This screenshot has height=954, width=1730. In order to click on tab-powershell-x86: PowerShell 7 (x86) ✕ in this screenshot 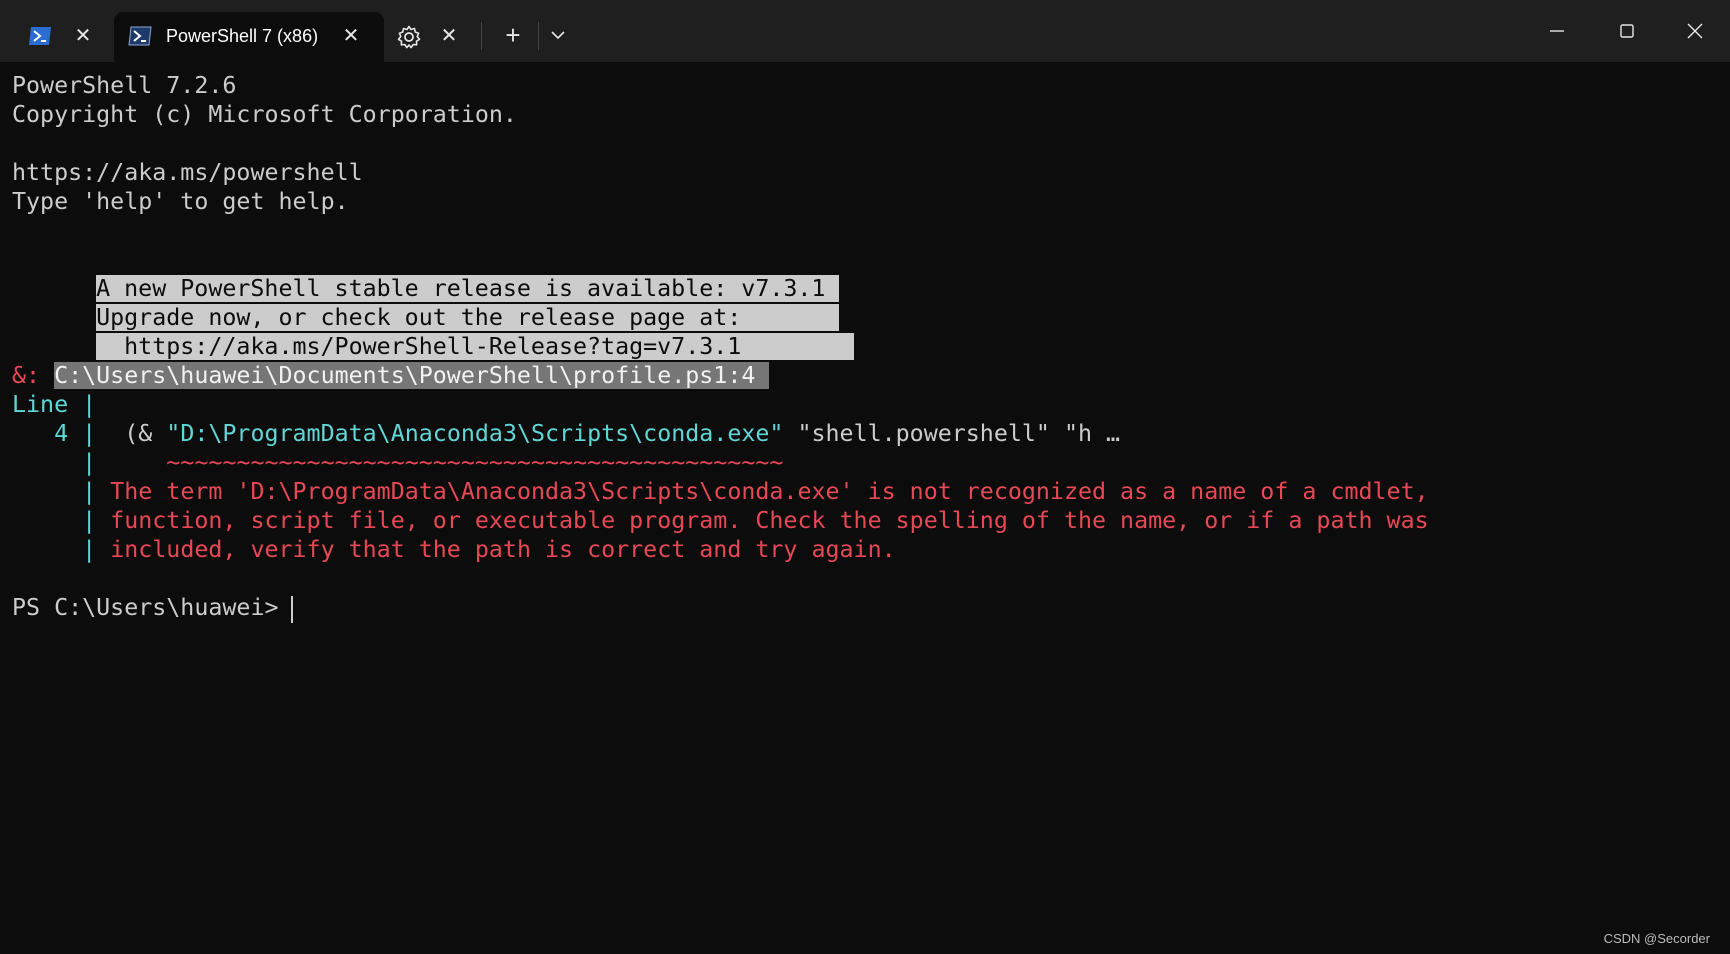, I will do `click(249, 37)`.